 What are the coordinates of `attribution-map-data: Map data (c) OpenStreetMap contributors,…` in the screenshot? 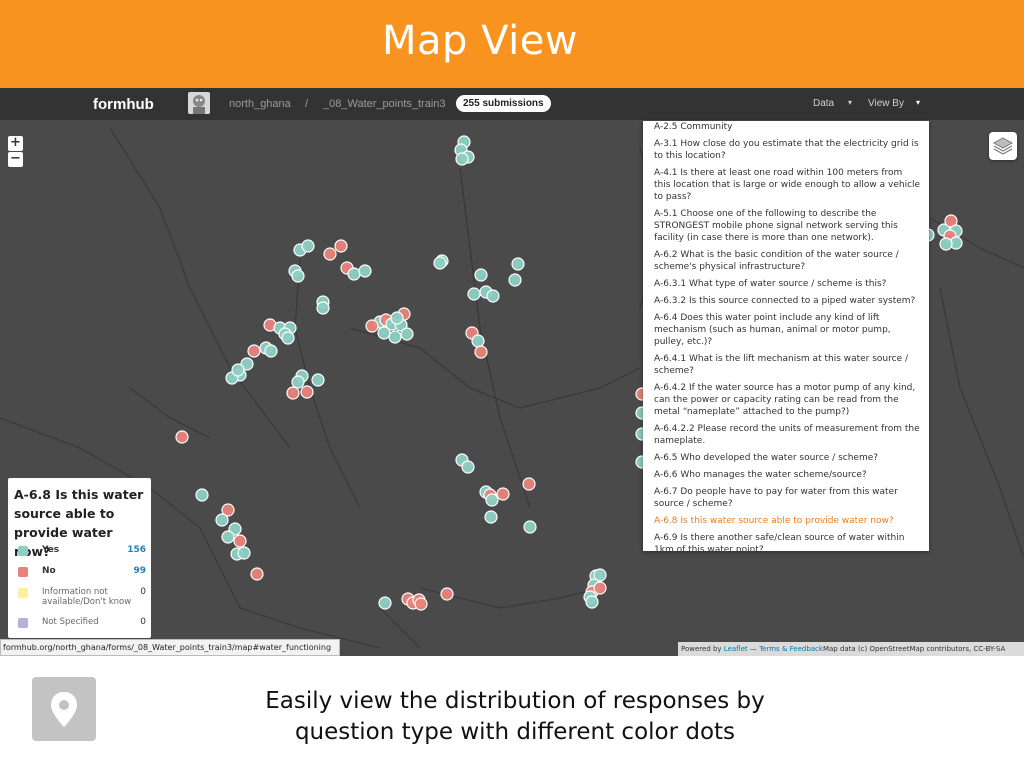 It's located at (914, 649).